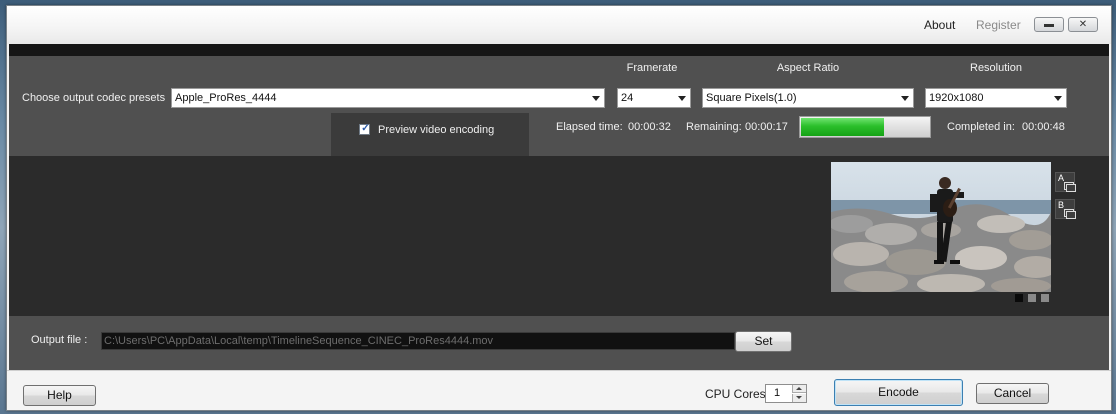 The width and height of the screenshot is (1116, 414). Describe the element at coordinates (1012, 393) in the screenshot. I see `cancel-button: Cancel` at that location.